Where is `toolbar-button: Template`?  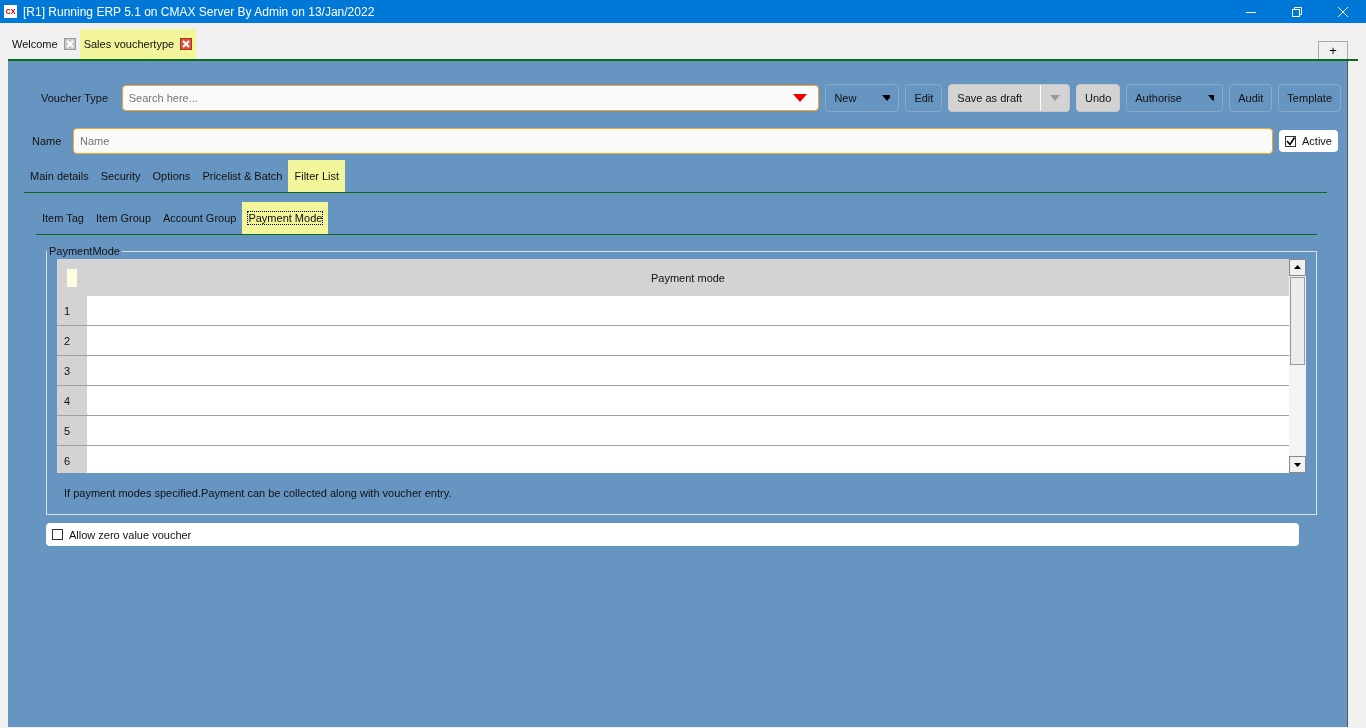
toolbar-button: Template is located at coordinates (1309, 98).